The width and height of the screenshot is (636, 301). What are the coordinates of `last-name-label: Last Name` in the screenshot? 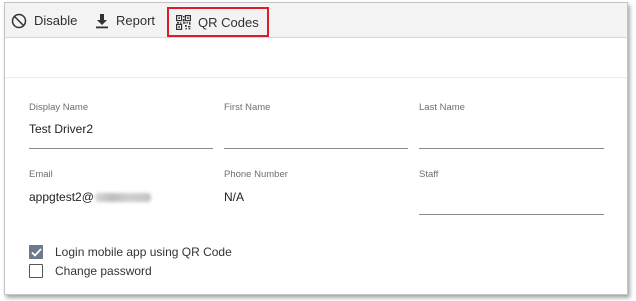 It's located at (442, 107).